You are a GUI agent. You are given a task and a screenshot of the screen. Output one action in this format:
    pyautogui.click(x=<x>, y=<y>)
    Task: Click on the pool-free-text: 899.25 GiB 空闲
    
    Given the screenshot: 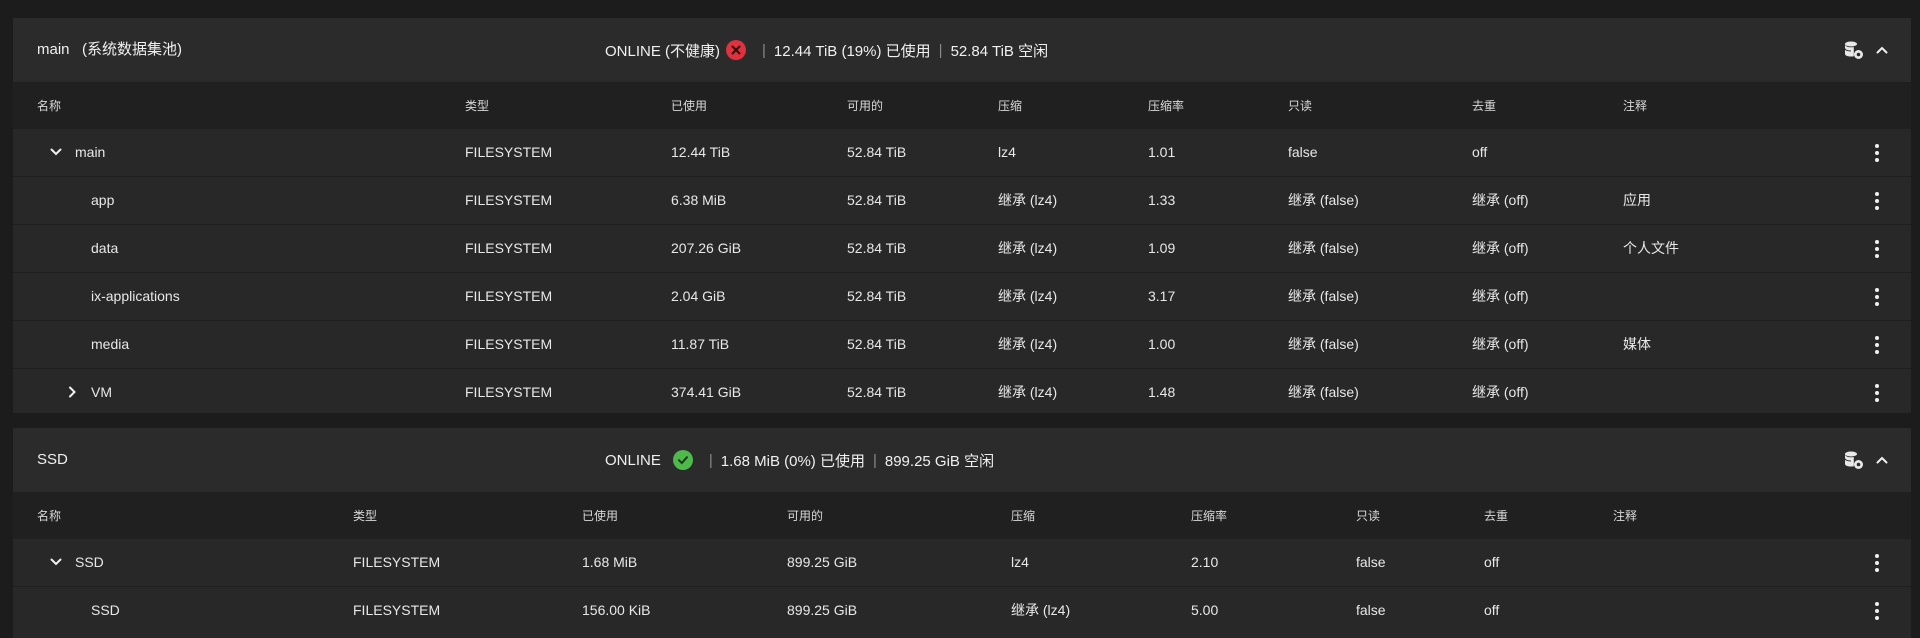 What is the action you would take?
    pyautogui.click(x=939, y=461)
    